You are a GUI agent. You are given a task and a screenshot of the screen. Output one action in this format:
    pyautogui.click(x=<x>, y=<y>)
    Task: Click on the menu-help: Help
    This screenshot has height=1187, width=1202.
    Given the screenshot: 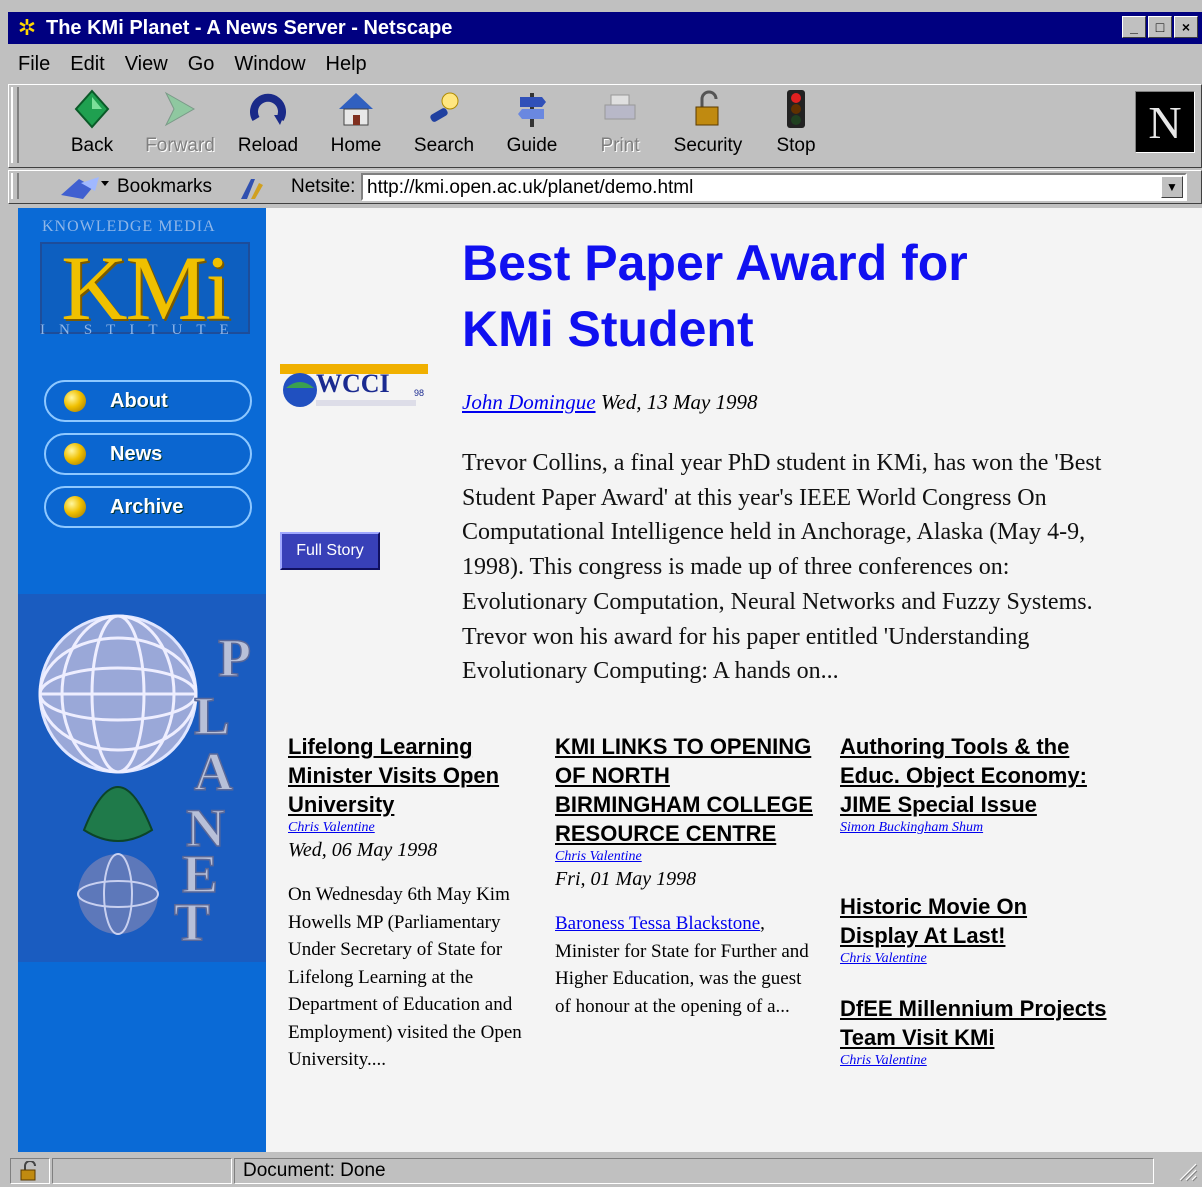 What is the action you would take?
    pyautogui.click(x=346, y=64)
    